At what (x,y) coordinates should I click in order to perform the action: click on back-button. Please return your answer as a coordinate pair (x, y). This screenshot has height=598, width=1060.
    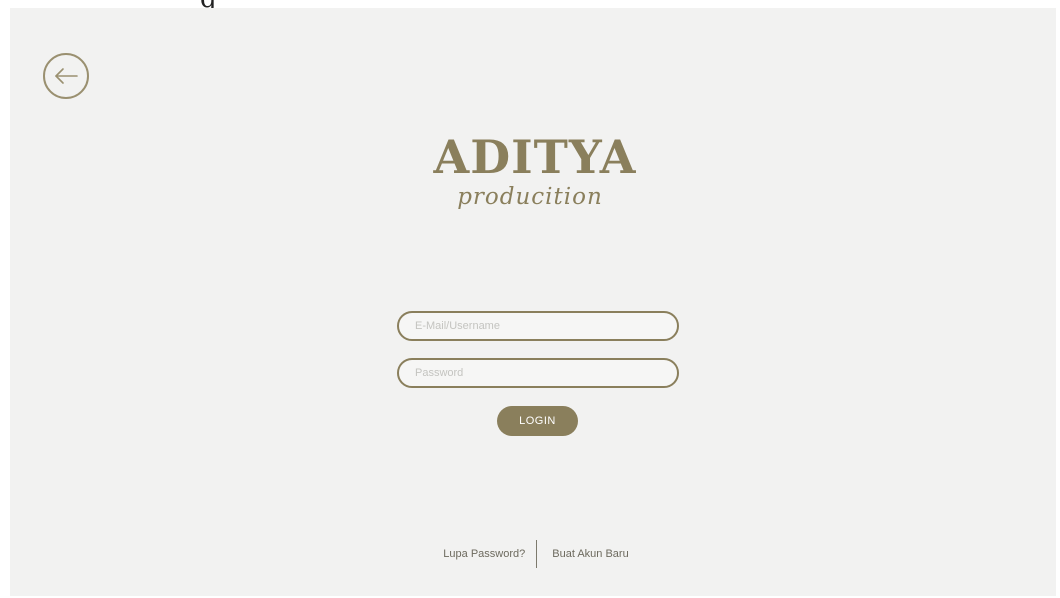
    Looking at the image, I should click on (66, 76).